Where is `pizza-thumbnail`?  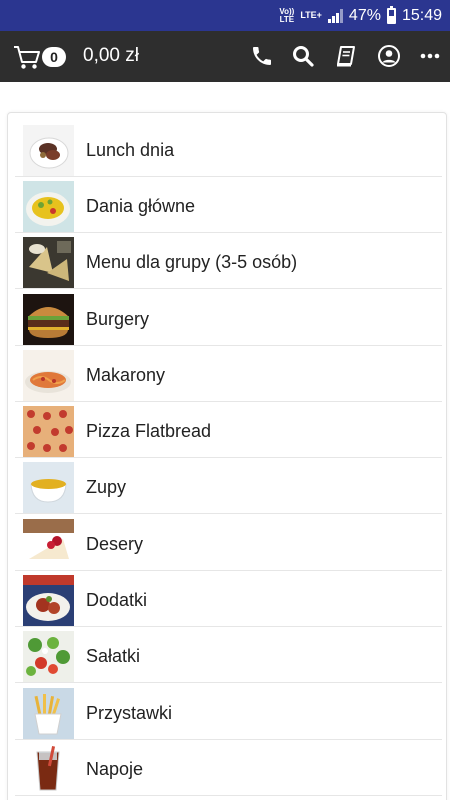
pizza-thumbnail is located at coordinates (48, 431).